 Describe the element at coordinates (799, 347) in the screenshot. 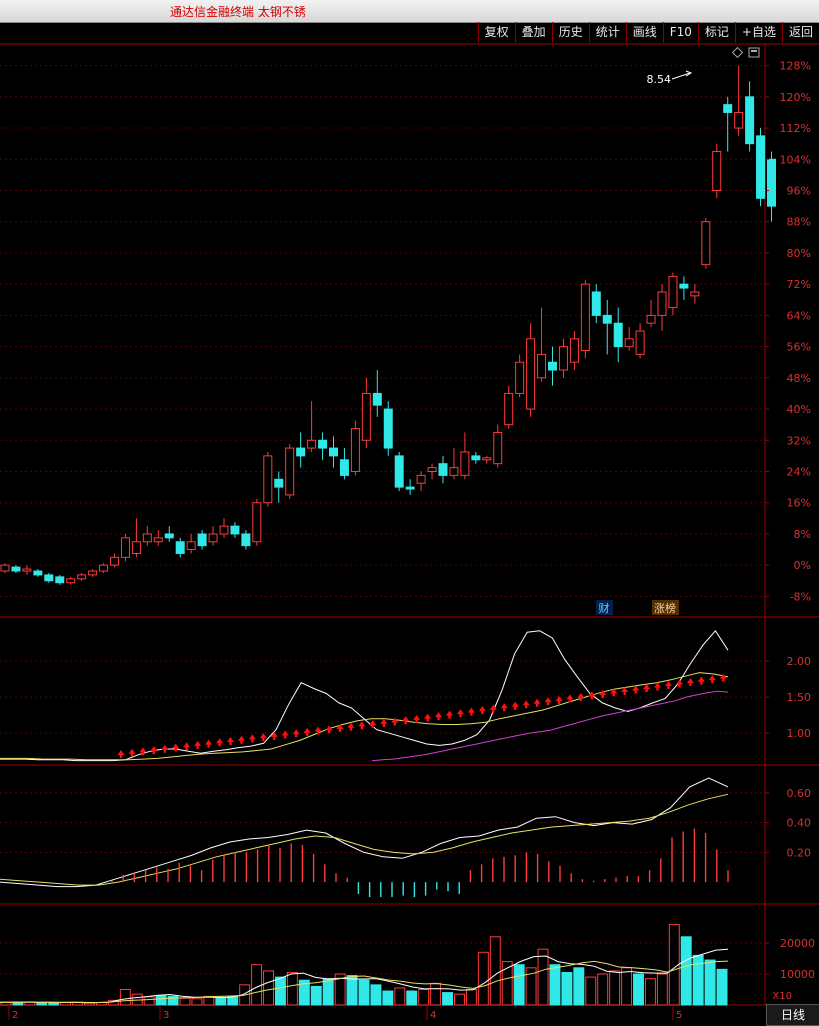

I see `y-tick-label: 56%` at that location.